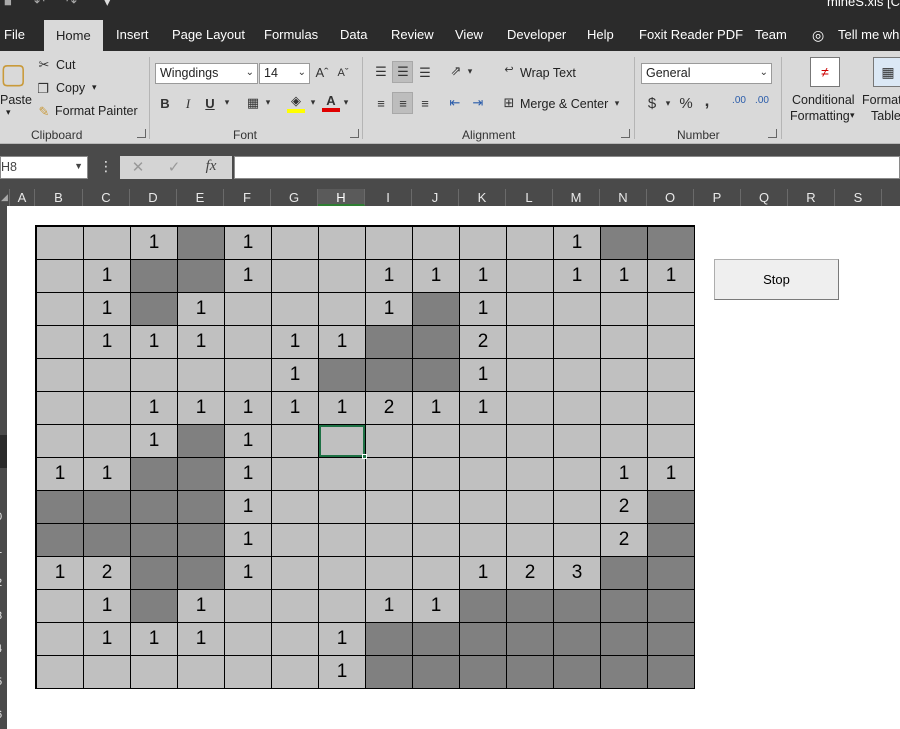 Image resolution: width=900 pixels, height=729 pixels. What do you see at coordinates (13, 74) in the screenshot?
I see `paste-icon: ▢` at bounding box center [13, 74].